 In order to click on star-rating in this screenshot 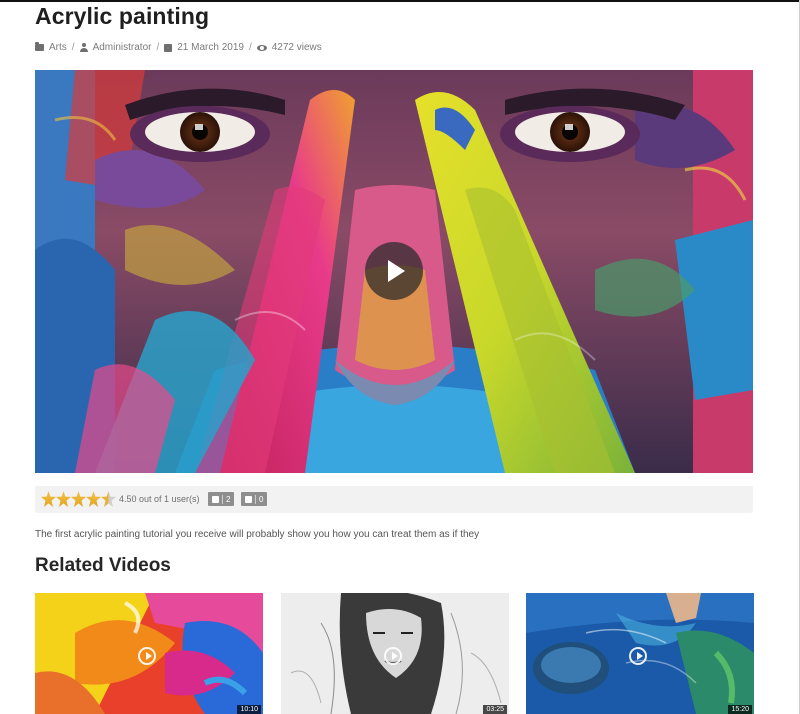, I will do `click(78, 499)`.